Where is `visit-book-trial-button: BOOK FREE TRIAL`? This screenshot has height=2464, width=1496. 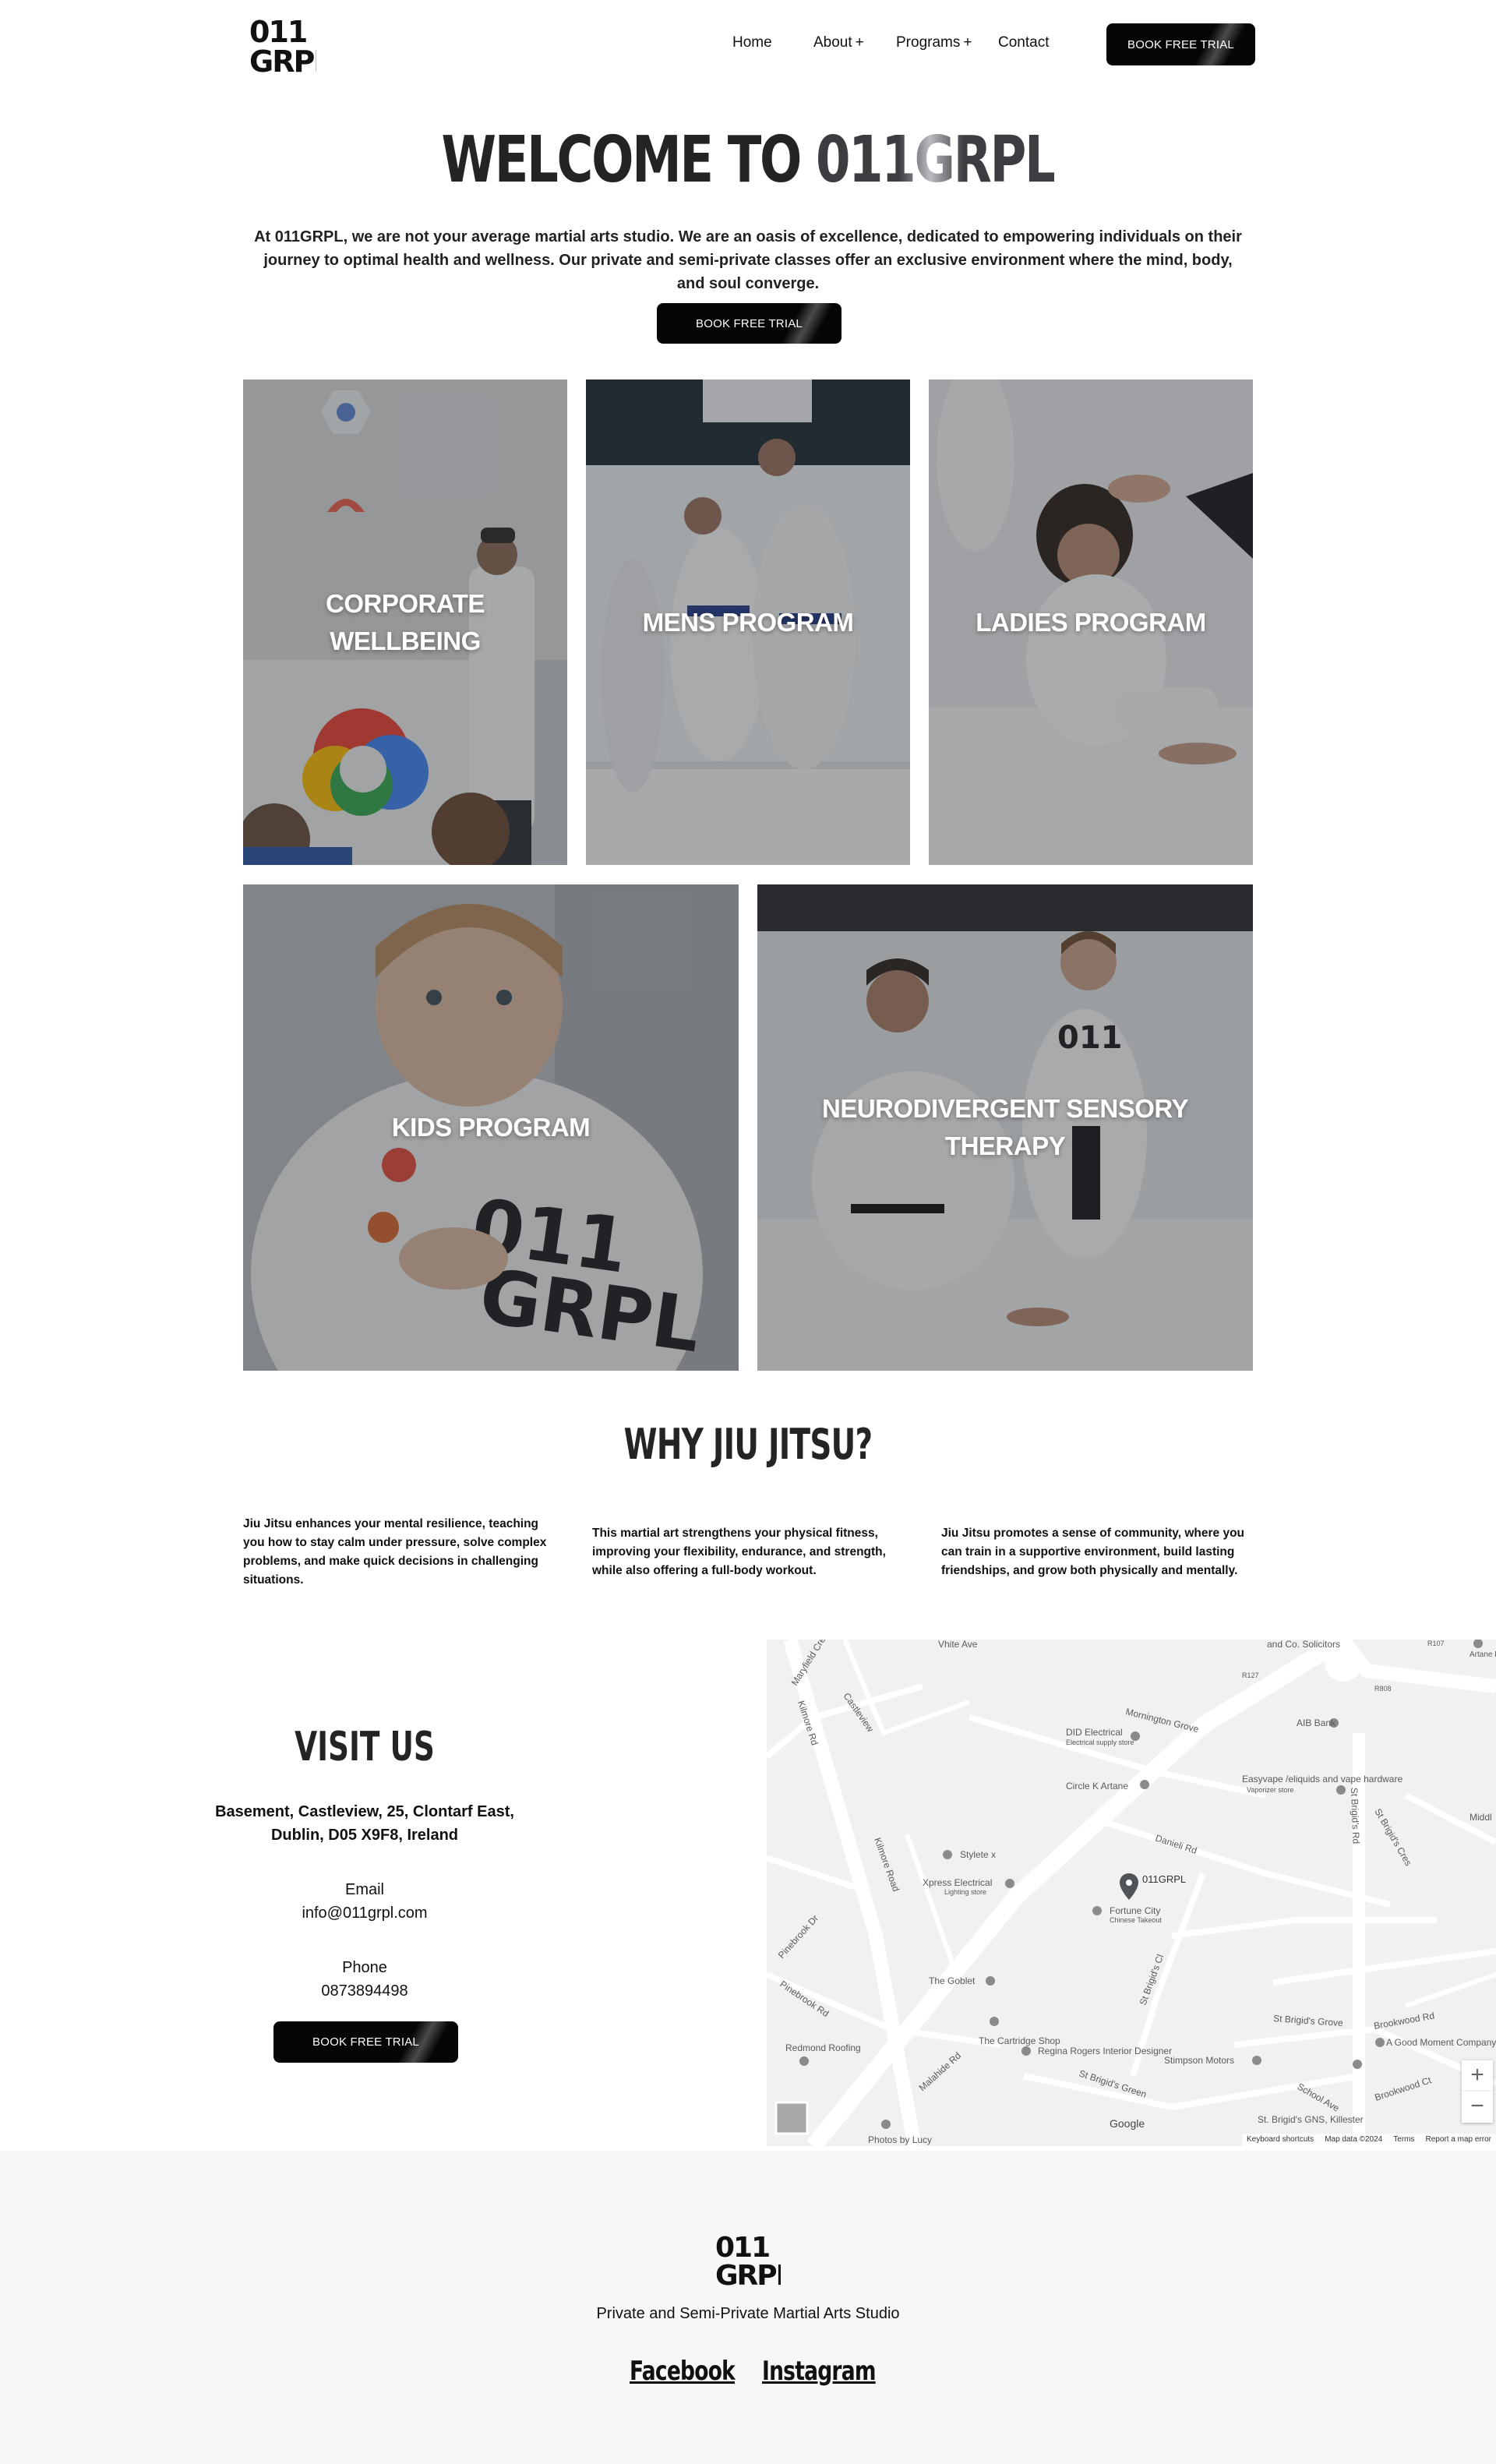
visit-book-trial-button: BOOK FREE TRIAL is located at coordinates (365, 2042).